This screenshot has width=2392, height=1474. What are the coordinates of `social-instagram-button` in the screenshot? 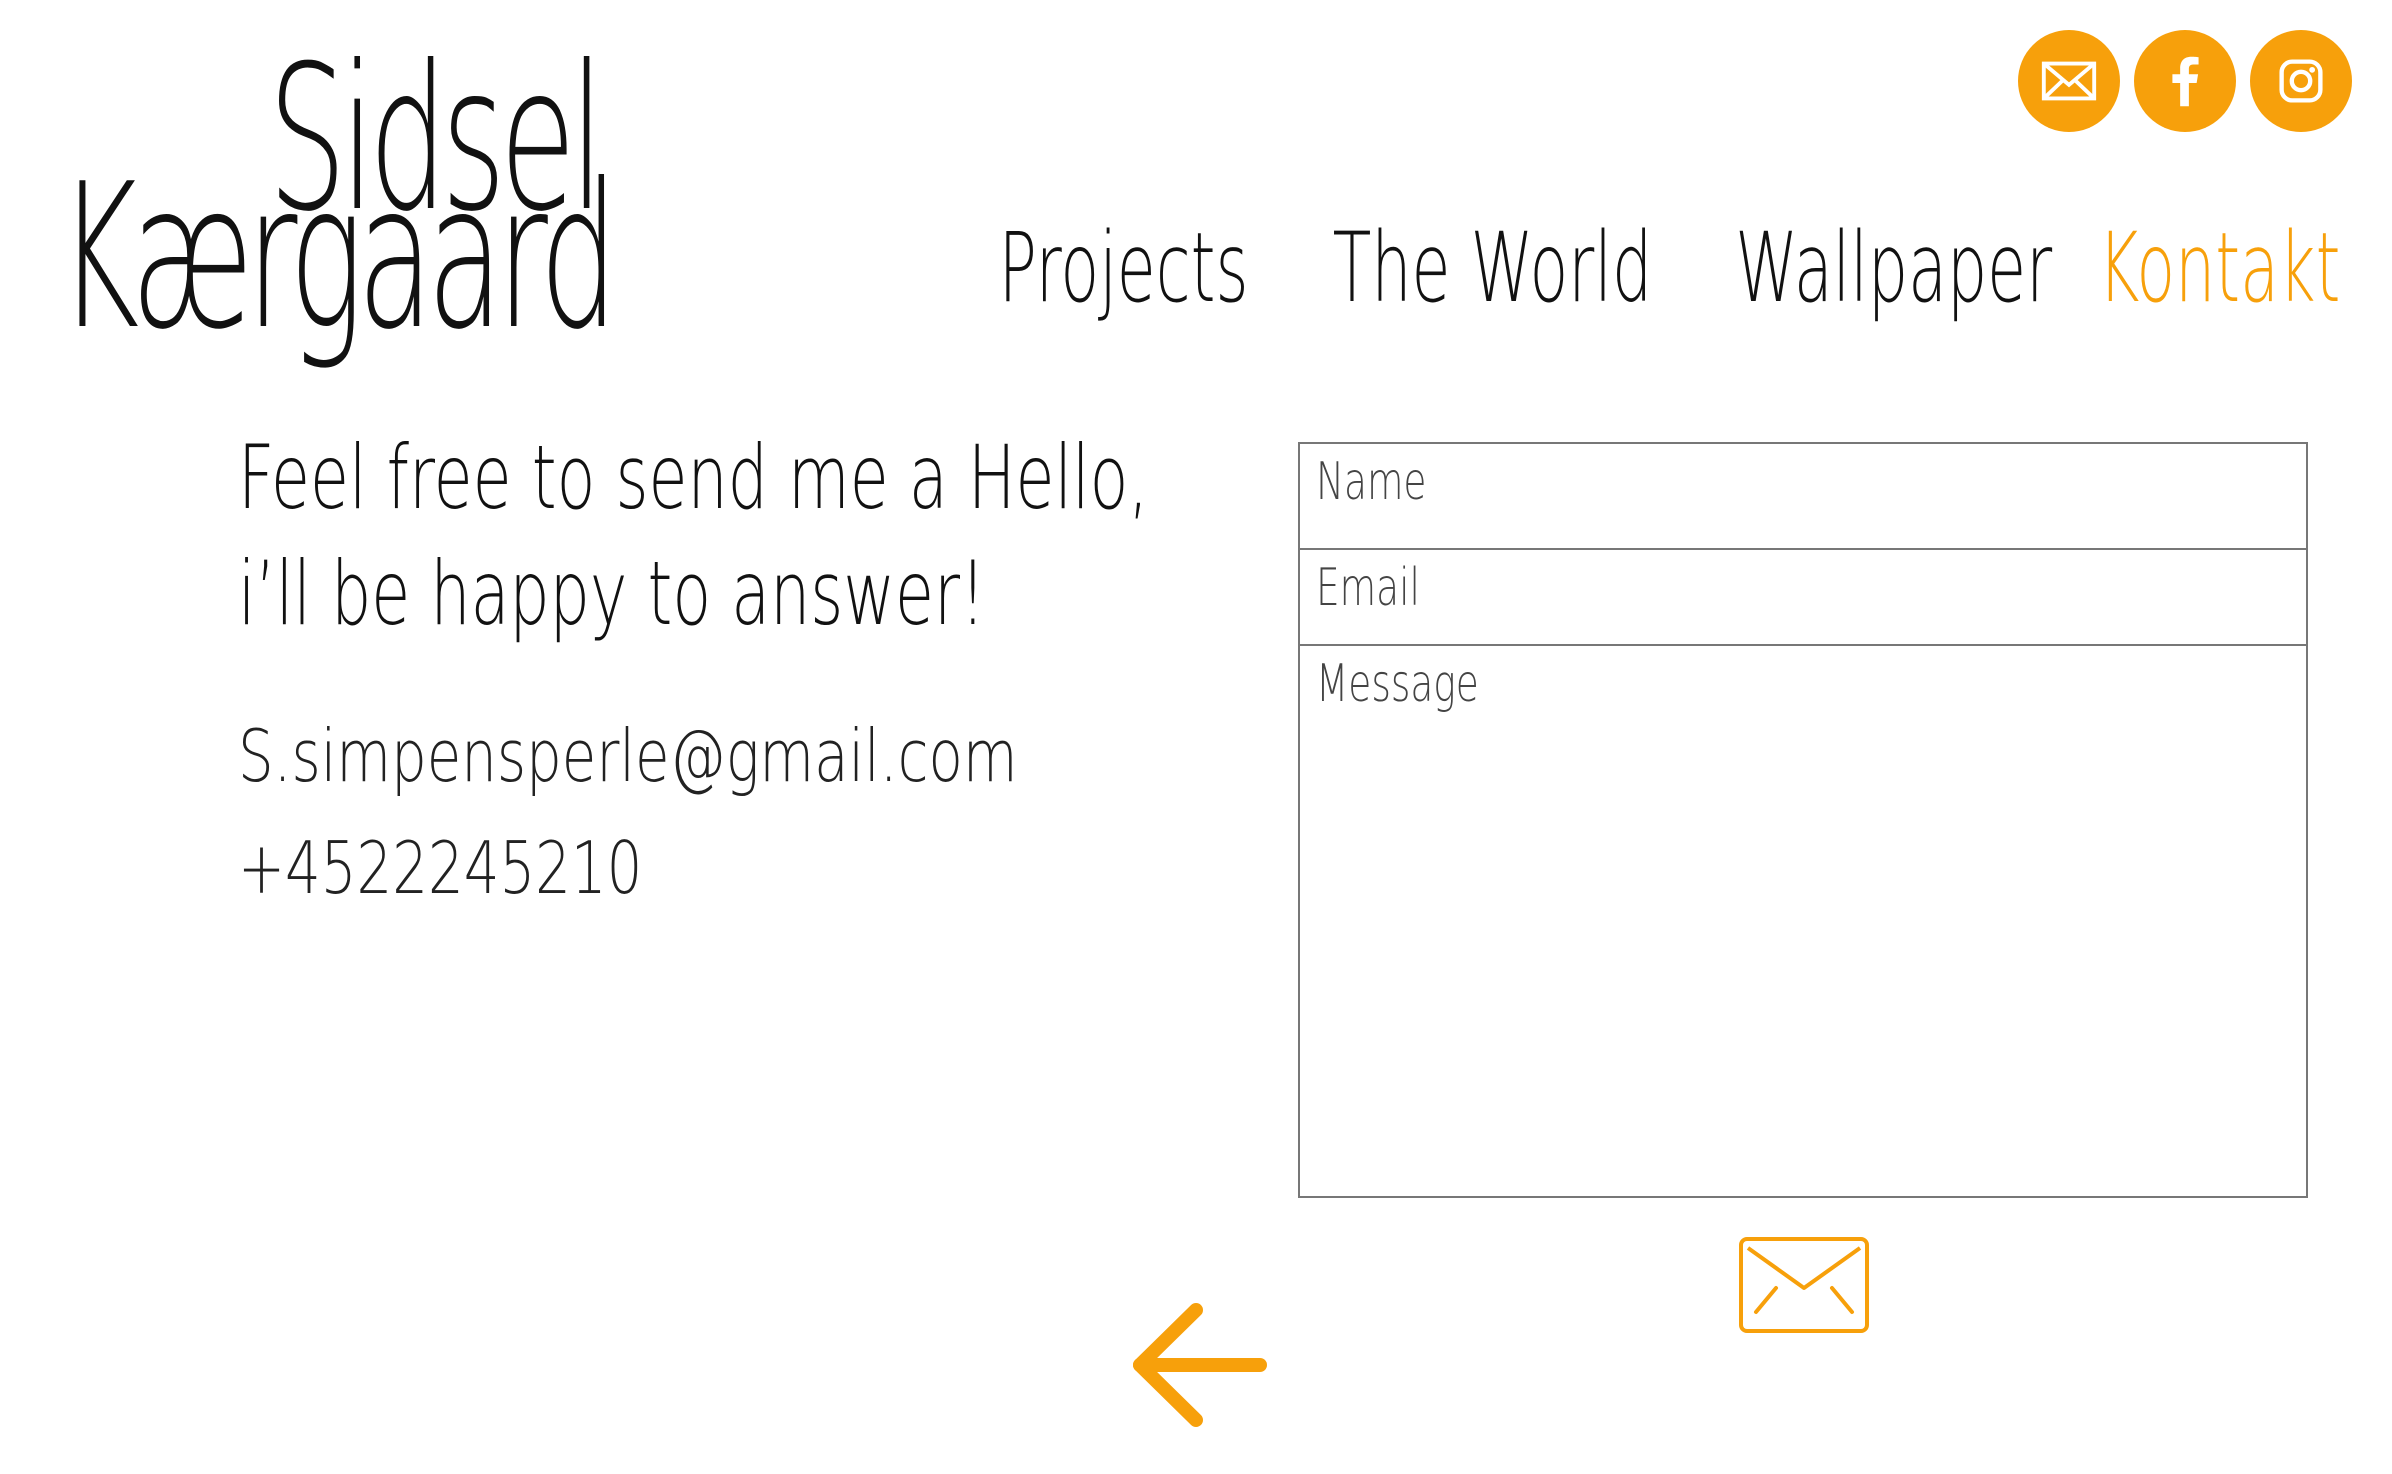 It's located at (2301, 81).